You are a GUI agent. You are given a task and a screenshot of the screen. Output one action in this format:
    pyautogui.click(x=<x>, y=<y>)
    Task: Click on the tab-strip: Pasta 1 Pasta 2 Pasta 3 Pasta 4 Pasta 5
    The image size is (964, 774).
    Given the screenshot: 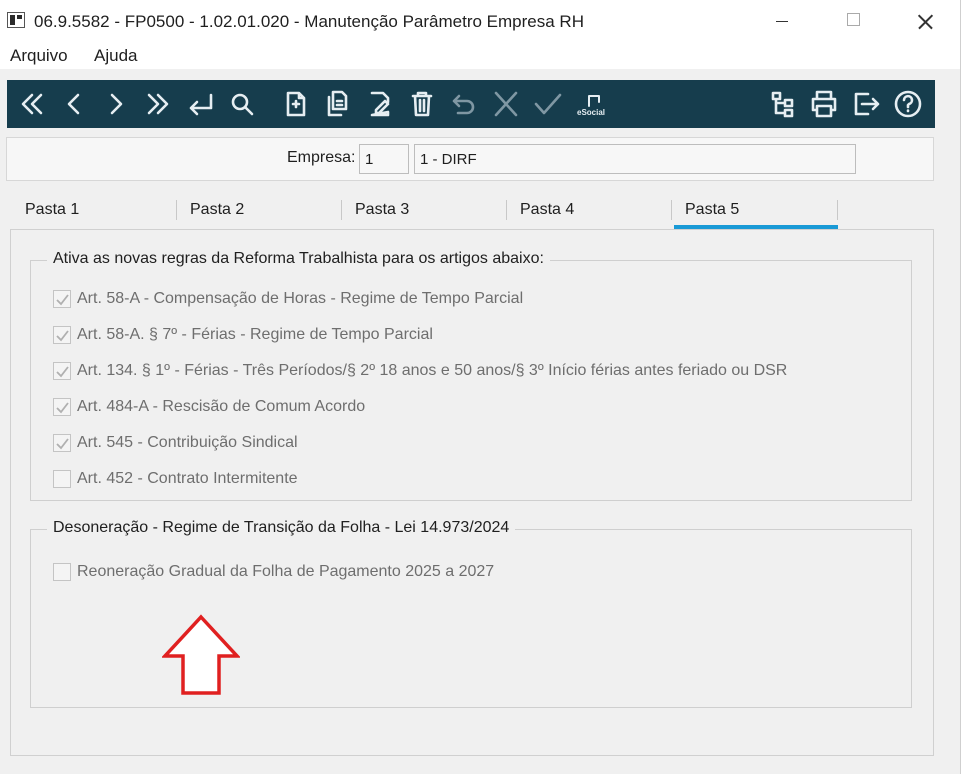 What is the action you would take?
    pyautogui.click(x=472, y=211)
    